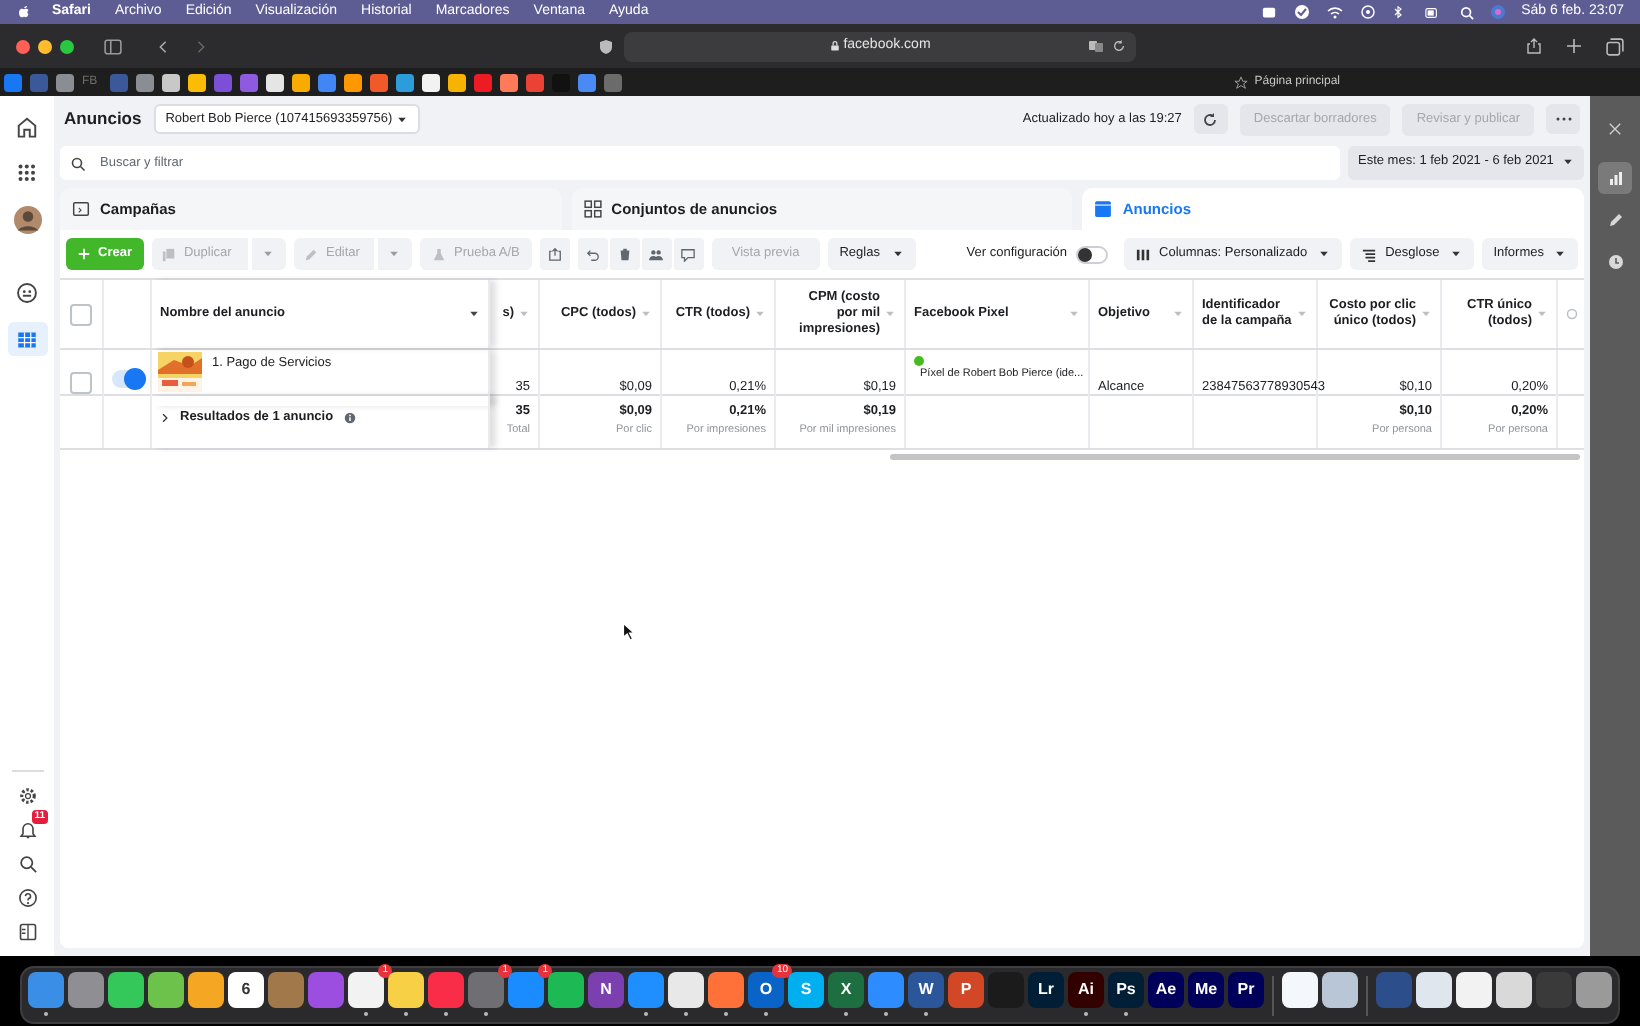 This screenshot has width=1640, height=1026. Describe the element at coordinates (163, 46) in the screenshot. I see `back-icon` at that location.